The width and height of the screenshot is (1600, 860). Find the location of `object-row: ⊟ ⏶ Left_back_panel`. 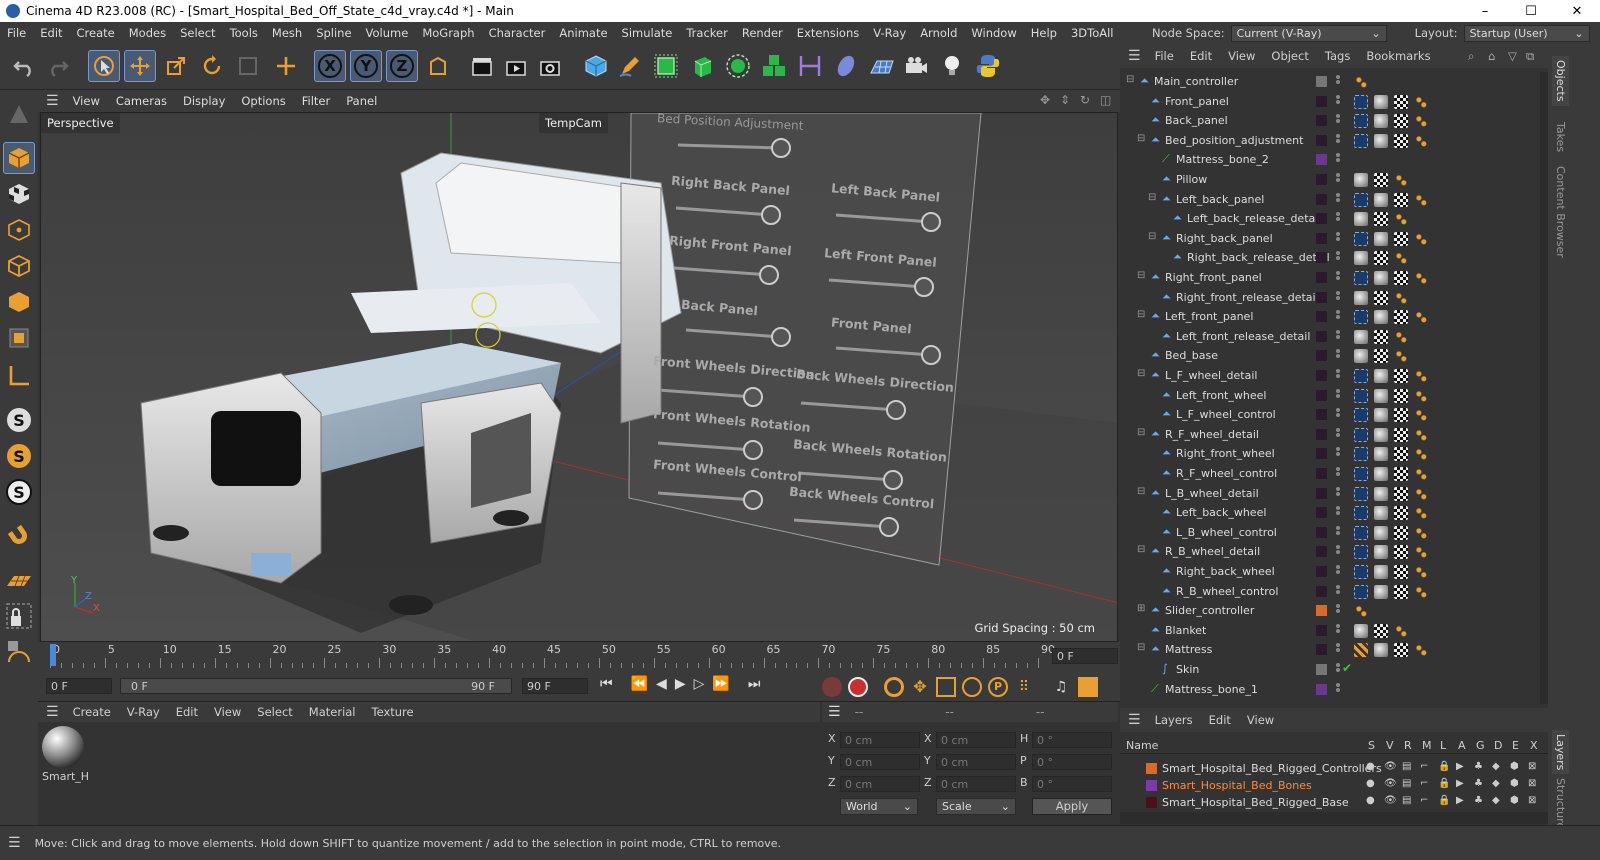

object-row: ⊟ ⏶ Left_back_panel is located at coordinates (1330, 200).